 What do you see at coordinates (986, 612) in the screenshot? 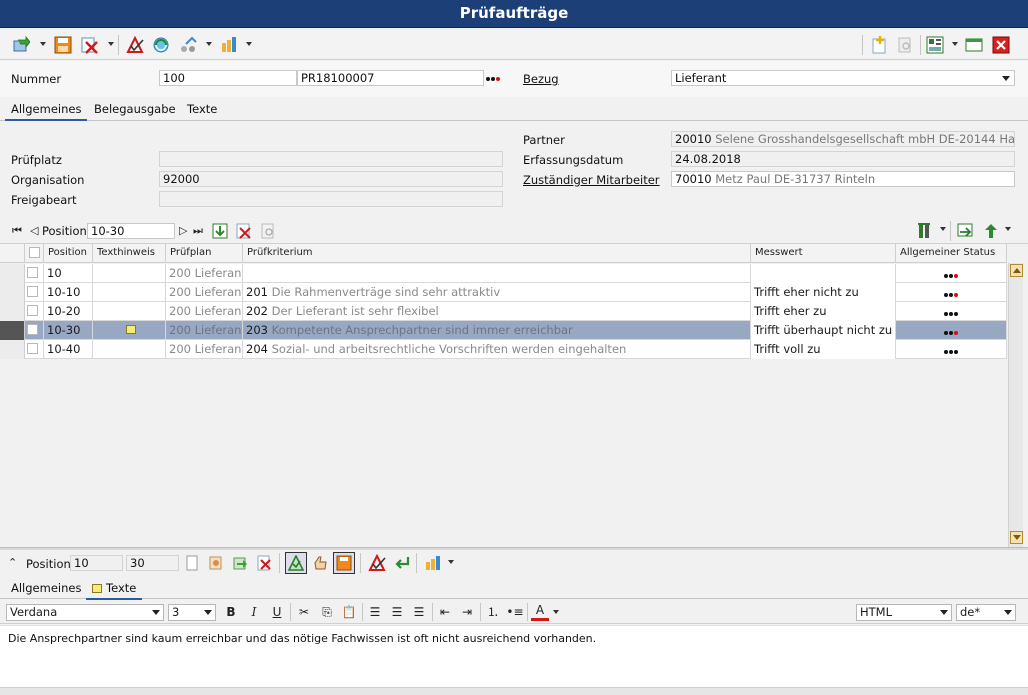
I see `language-select: de*` at bounding box center [986, 612].